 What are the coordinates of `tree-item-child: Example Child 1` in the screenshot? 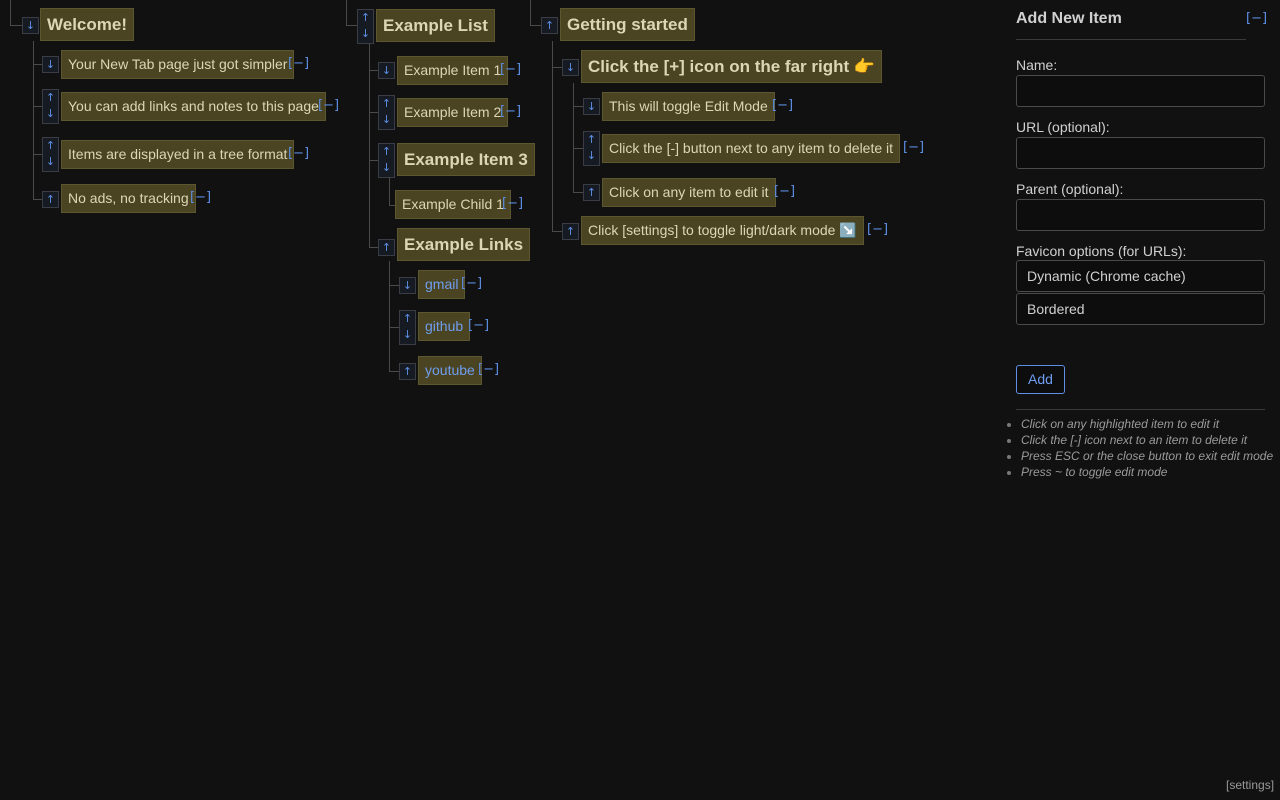 It's located at (453, 204).